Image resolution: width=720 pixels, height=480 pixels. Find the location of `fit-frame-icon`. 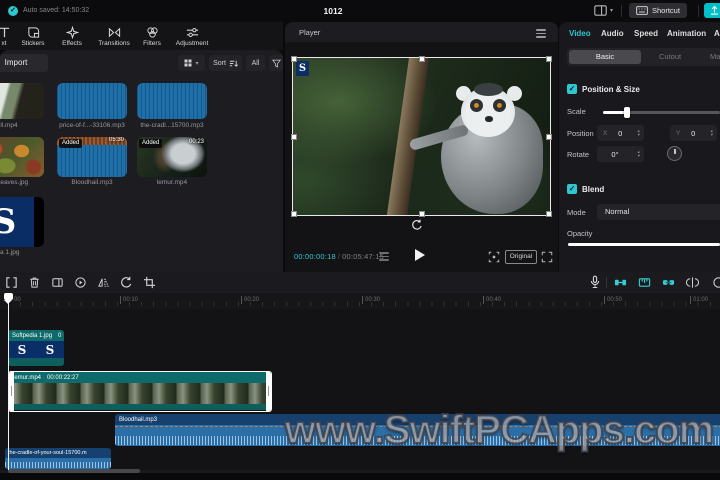

fit-frame-icon is located at coordinates (494, 257).